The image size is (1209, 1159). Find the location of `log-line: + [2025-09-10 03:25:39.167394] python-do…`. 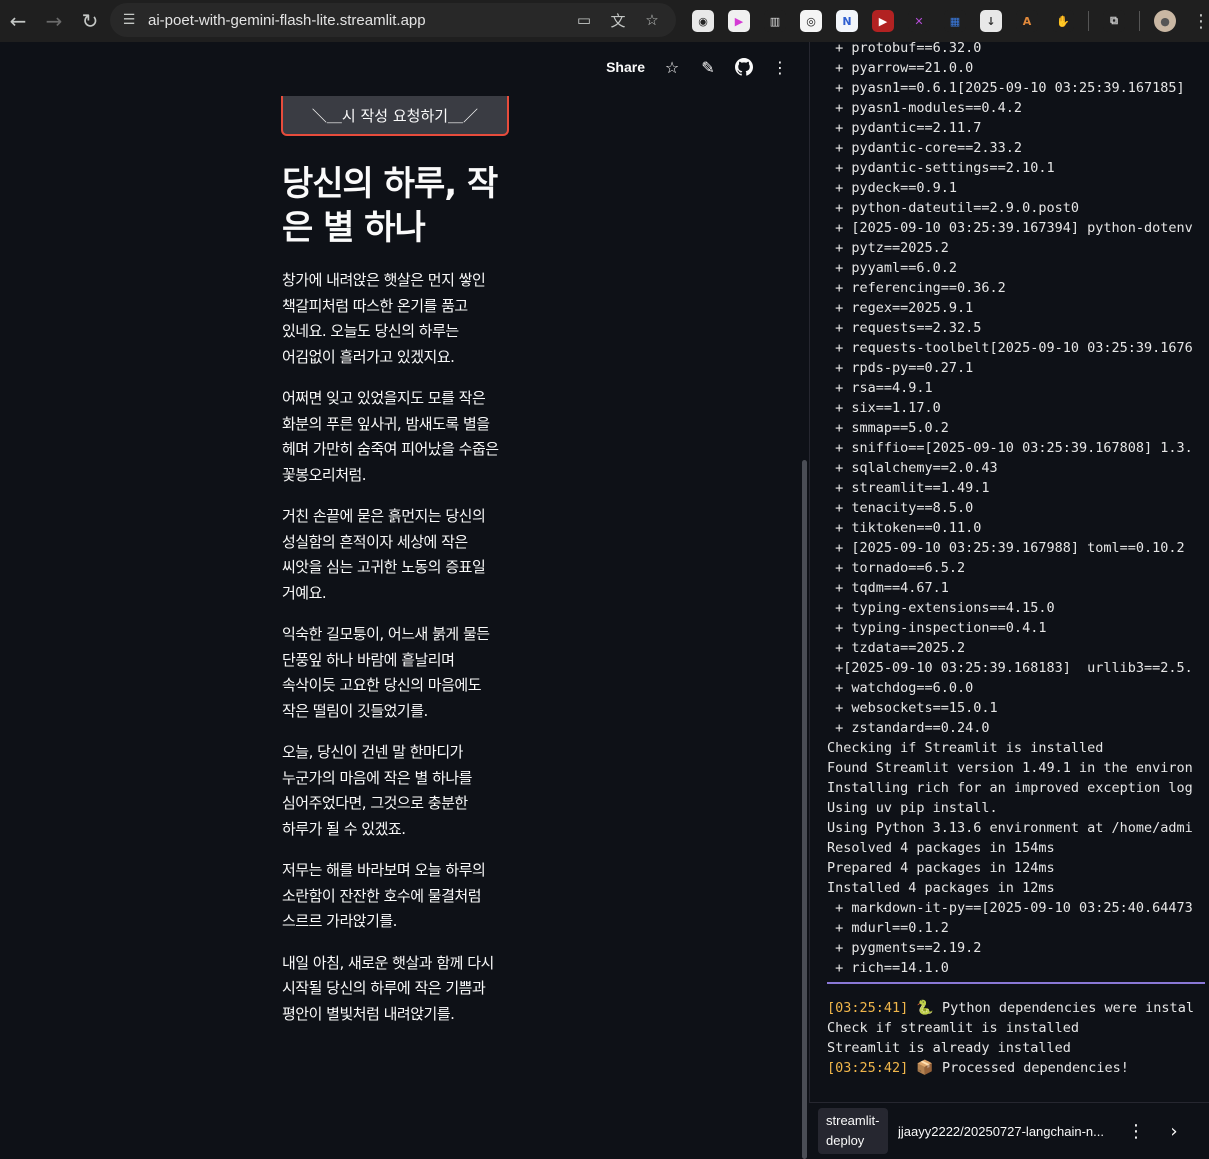

log-line: + [2025-09-10 03:25:39.167394] python-do… is located at coordinates (1010, 228).